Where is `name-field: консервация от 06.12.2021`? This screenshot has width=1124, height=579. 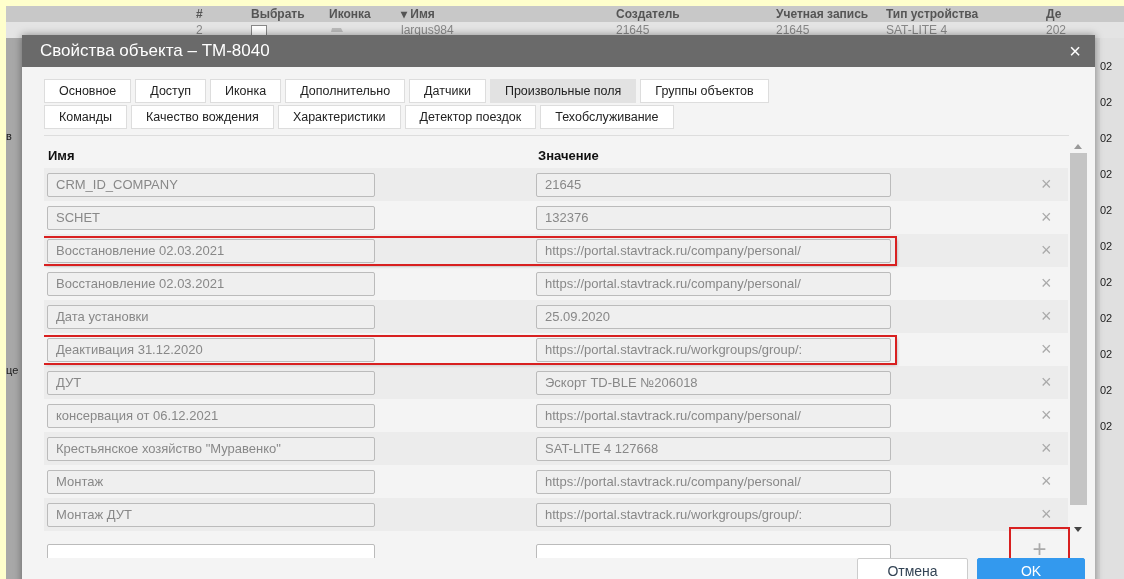 name-field: консервация от 06.12.2021 is located at coordinates (211, 415).